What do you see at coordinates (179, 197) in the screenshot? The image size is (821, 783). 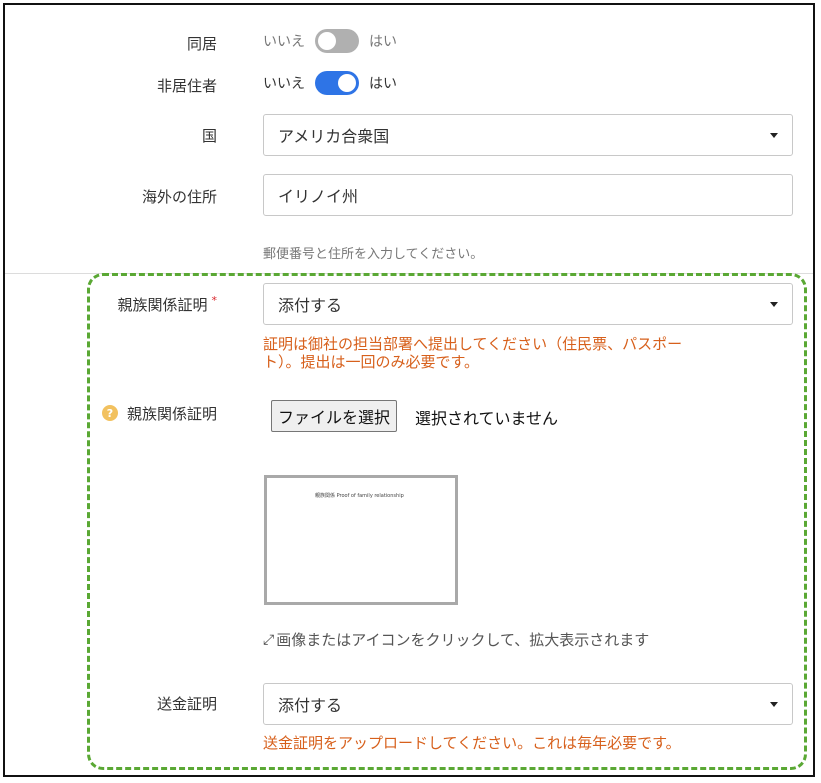 I see `overseas-address-label: 海外の住所` at bounding box center [179, 197].